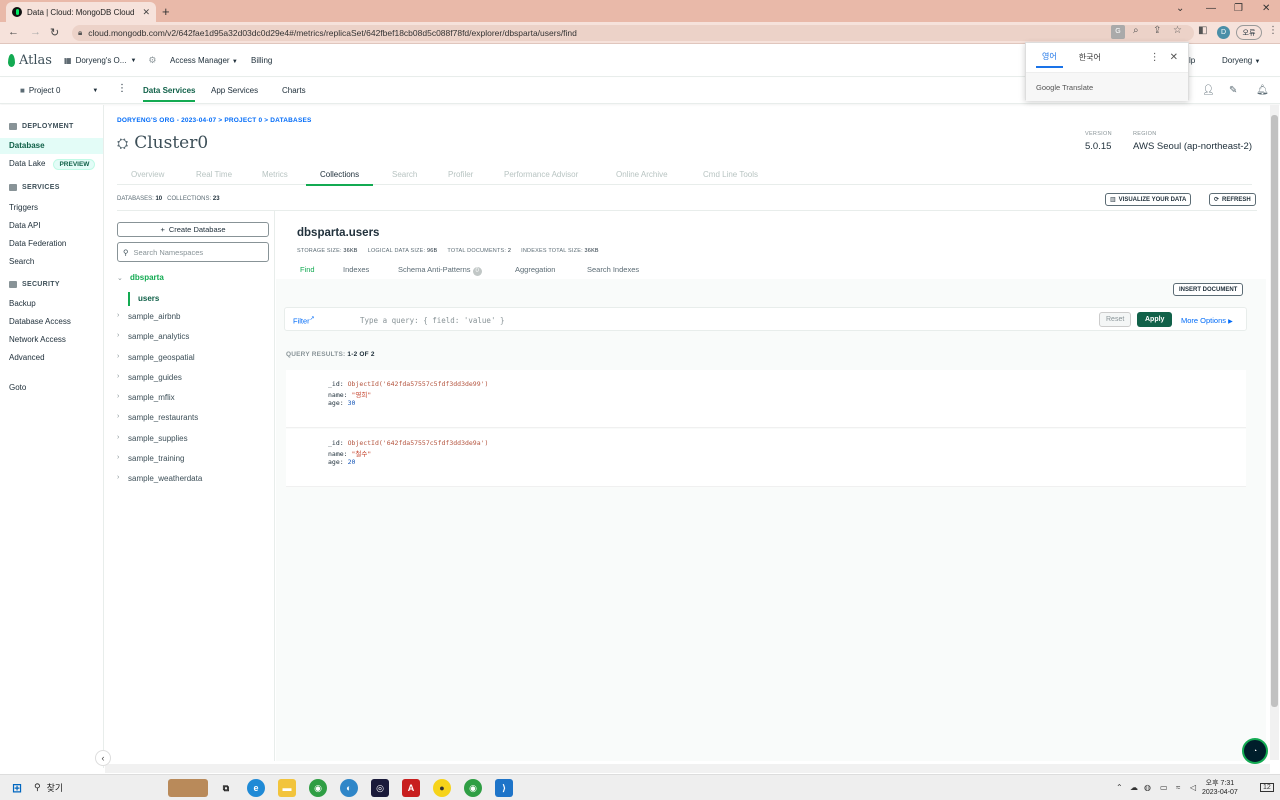  I want to click on tab-aggregation: Aggregation, so click(535, 269).